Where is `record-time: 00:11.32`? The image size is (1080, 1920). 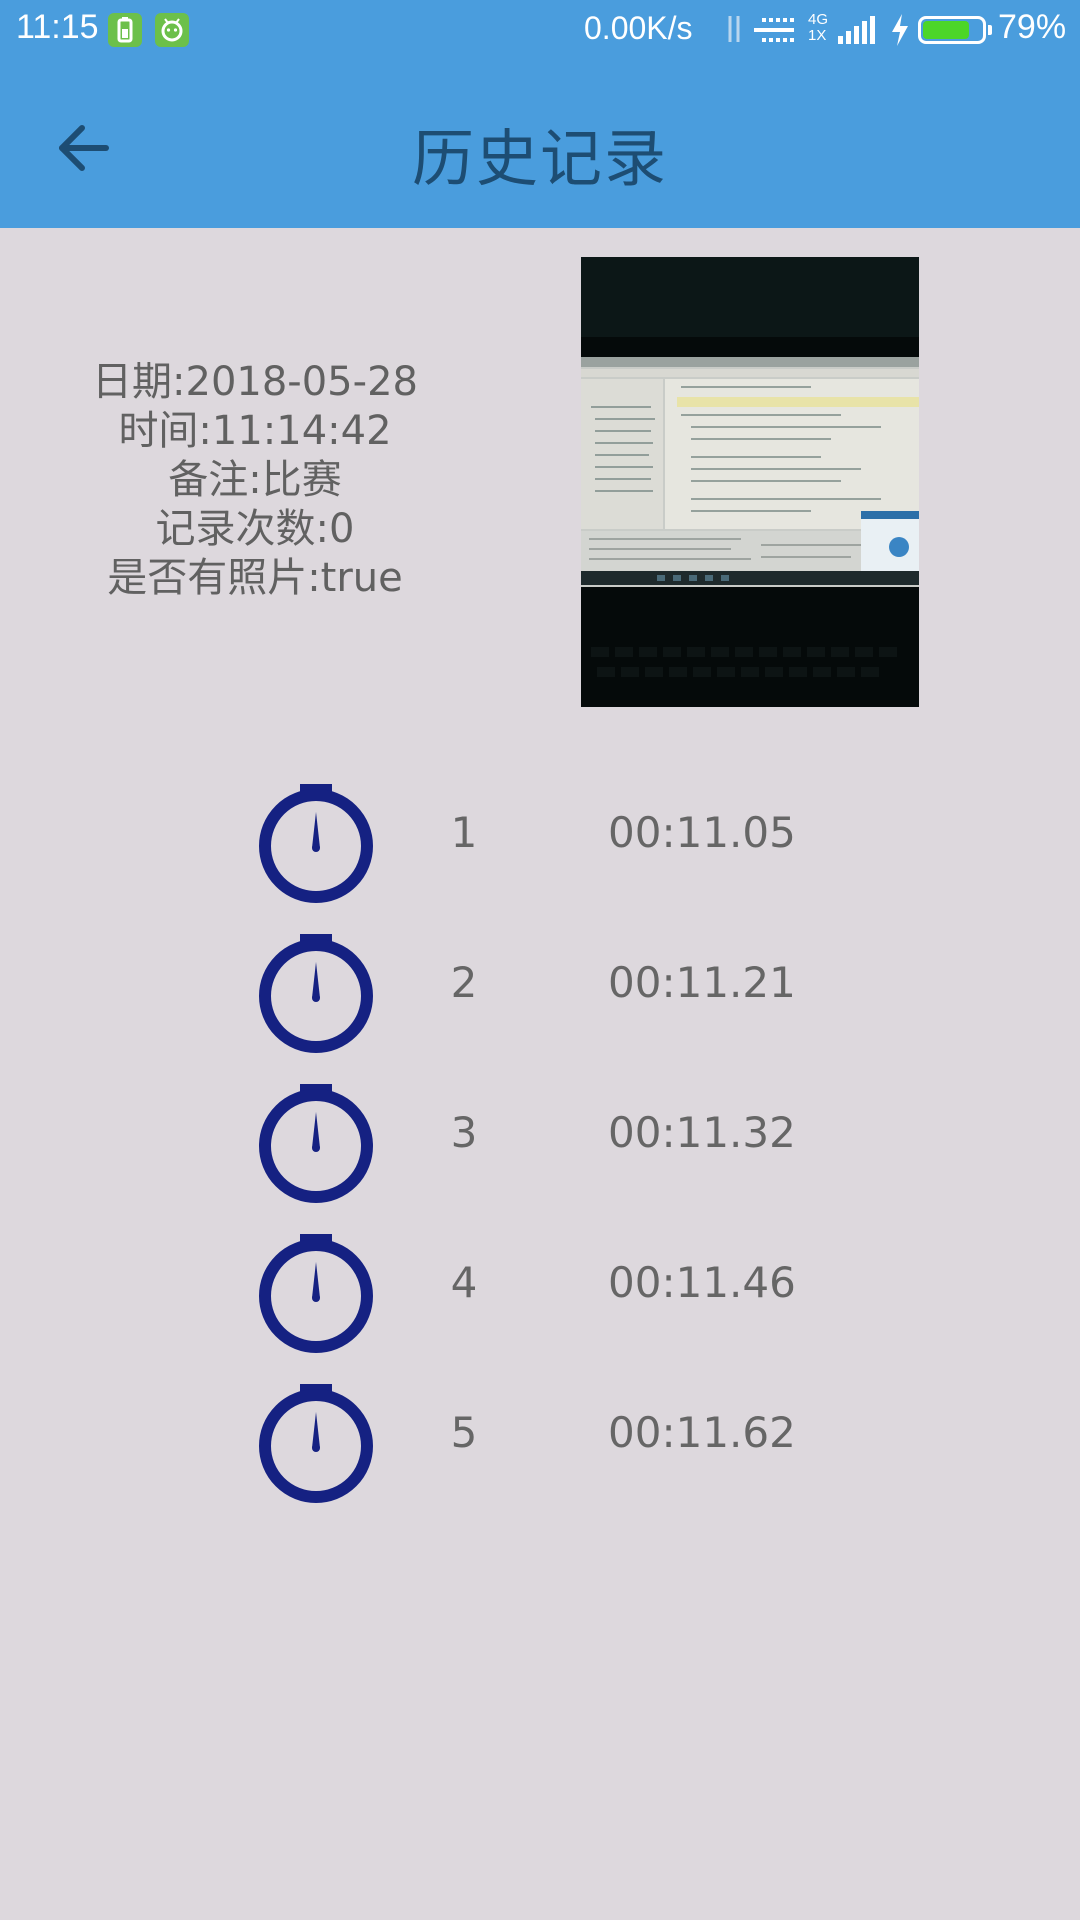 record-time: 00:11.32 is located at coordinates (702, 1132).